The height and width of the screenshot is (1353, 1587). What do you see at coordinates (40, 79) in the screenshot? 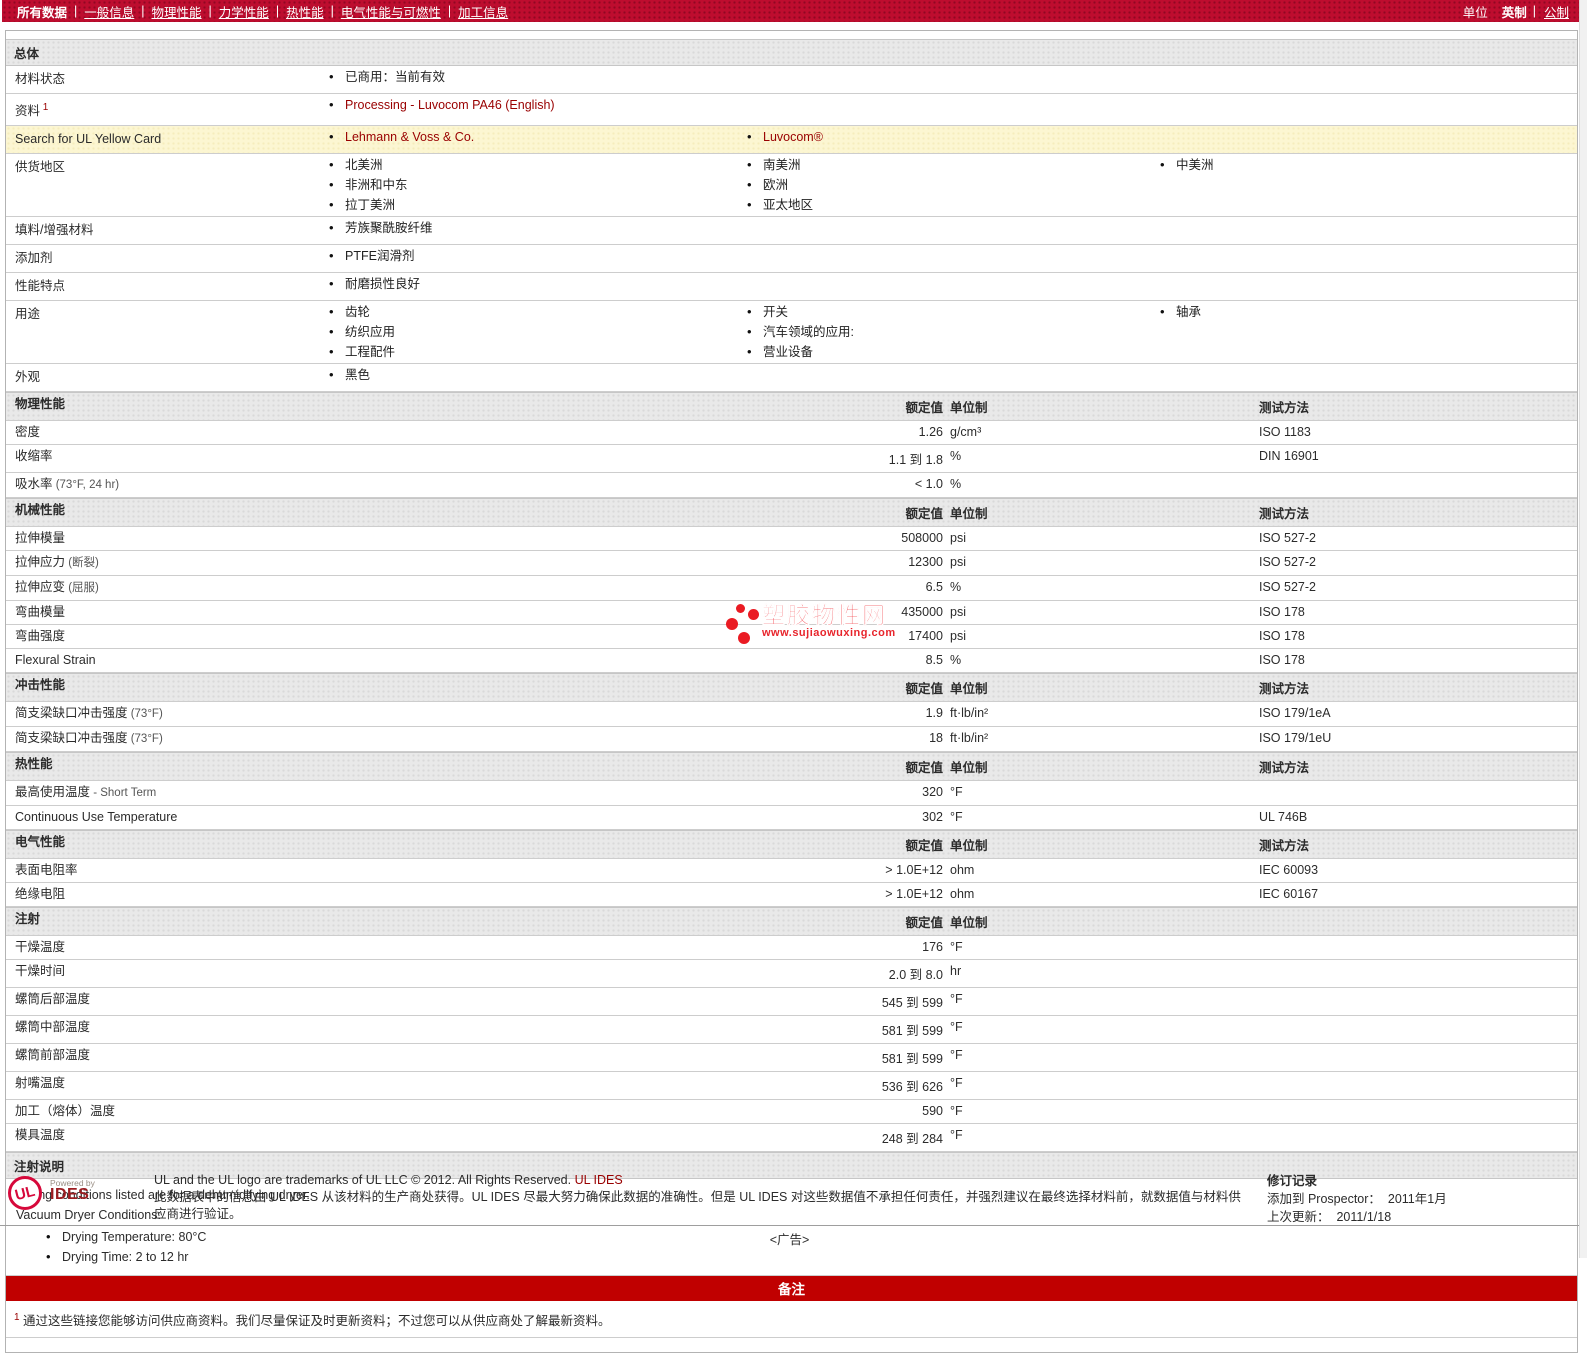
I see `row-label: 材料状态` at bounding box center [40, 79].